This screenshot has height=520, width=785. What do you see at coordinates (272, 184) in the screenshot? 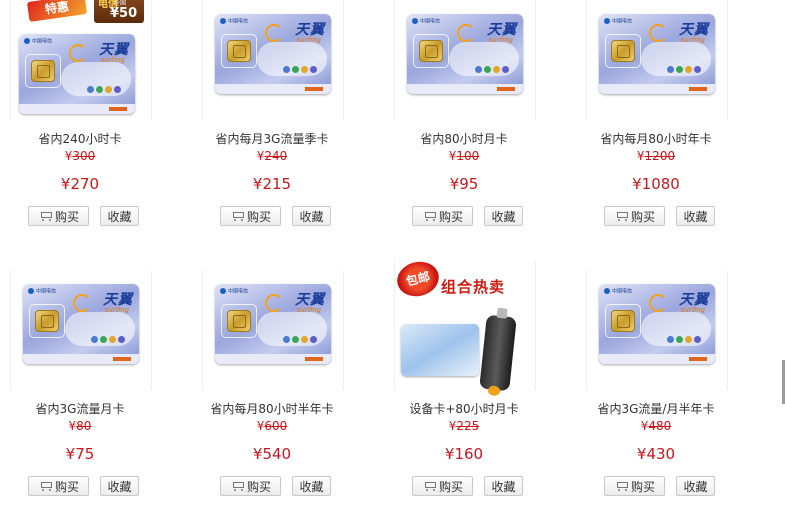
I see `sale-price: ¥215` at bounding box center [272, 184].